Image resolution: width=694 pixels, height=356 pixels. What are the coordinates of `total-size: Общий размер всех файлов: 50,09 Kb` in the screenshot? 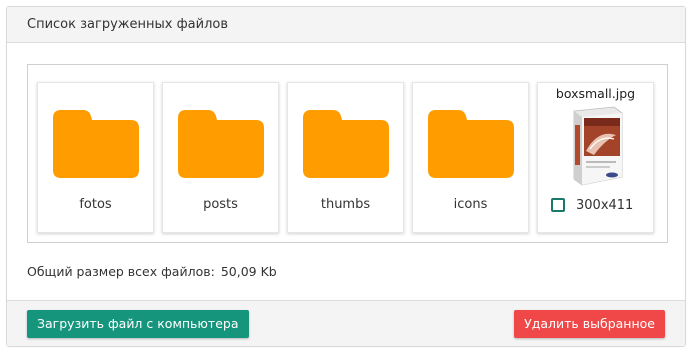 It's located at (152, 271).